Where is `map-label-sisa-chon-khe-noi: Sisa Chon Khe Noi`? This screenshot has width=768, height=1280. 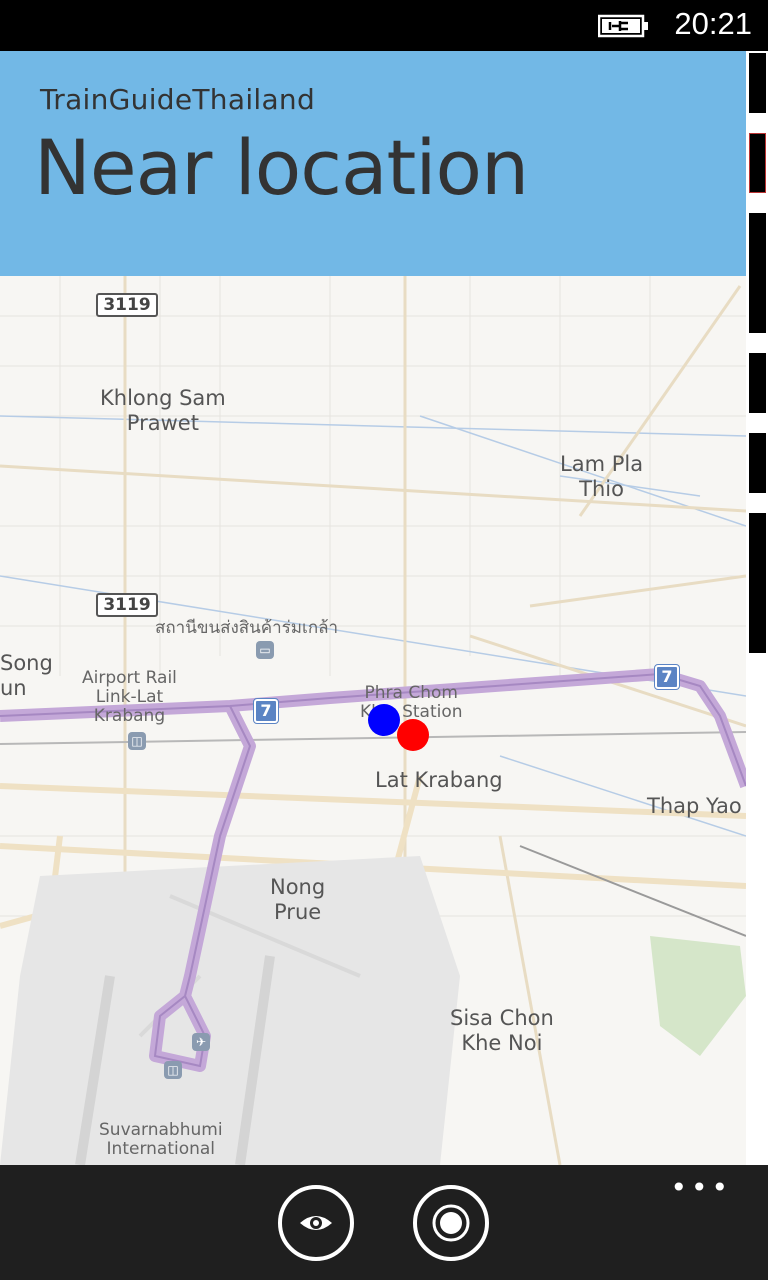 map-label-sisa-chon-khe-noi: Sisa Chon Khe Noi is located at coordinates (502, 1030).